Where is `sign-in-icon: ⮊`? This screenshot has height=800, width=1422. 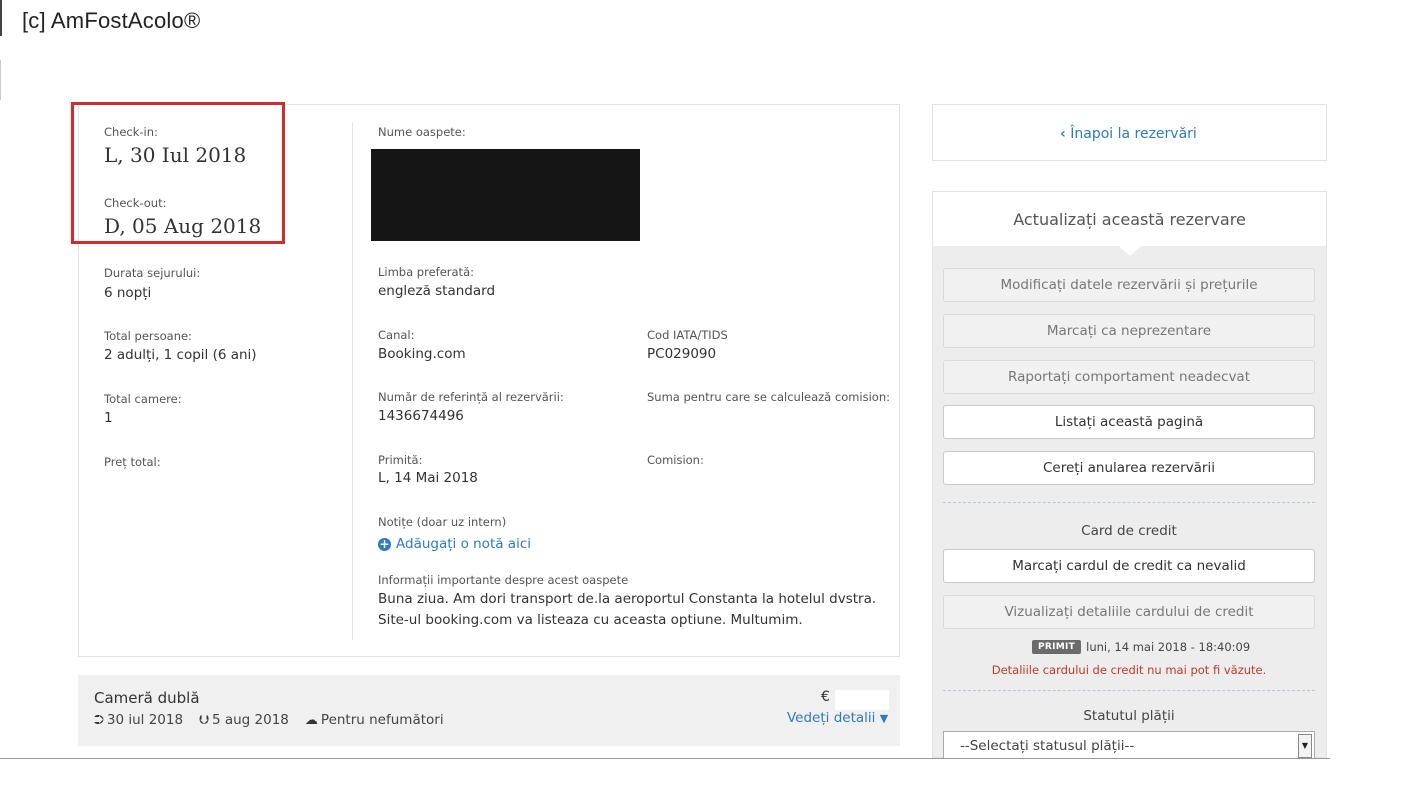
sign-in-icon: ⮊ is located at coordinates (99, 720).